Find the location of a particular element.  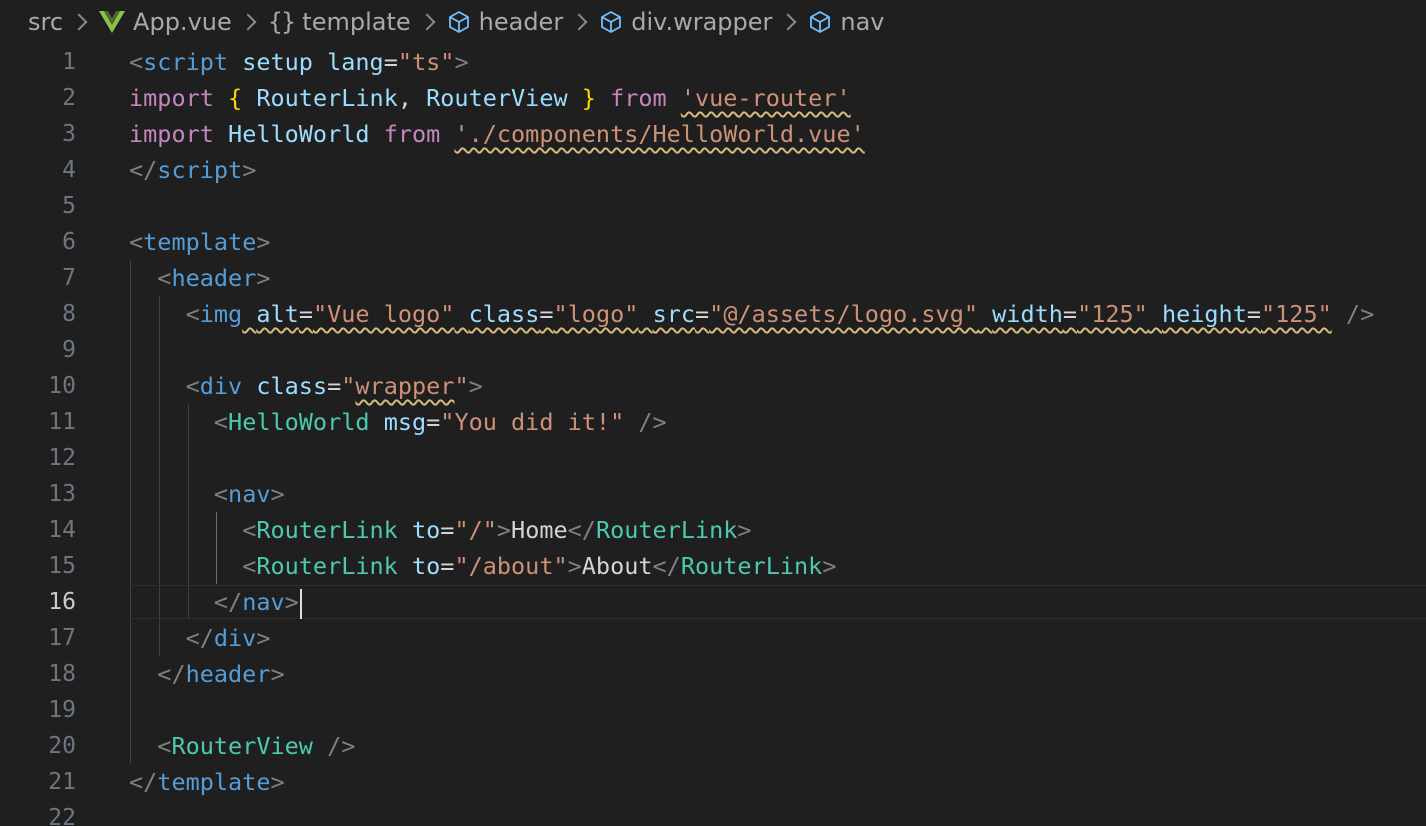

code-line: 20 <RouterView /> is located at coordinates (713, 746).